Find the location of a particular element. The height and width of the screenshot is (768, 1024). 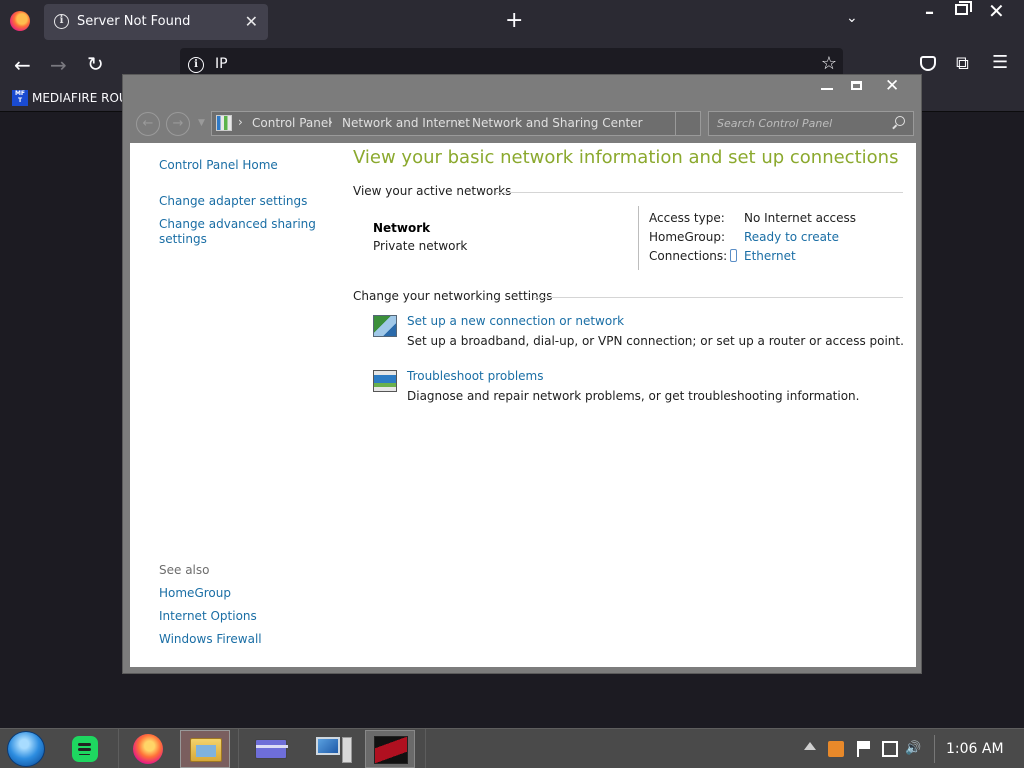

sidebar-control-panel-home: Control Panel Home is located at coordinates (218, 165).